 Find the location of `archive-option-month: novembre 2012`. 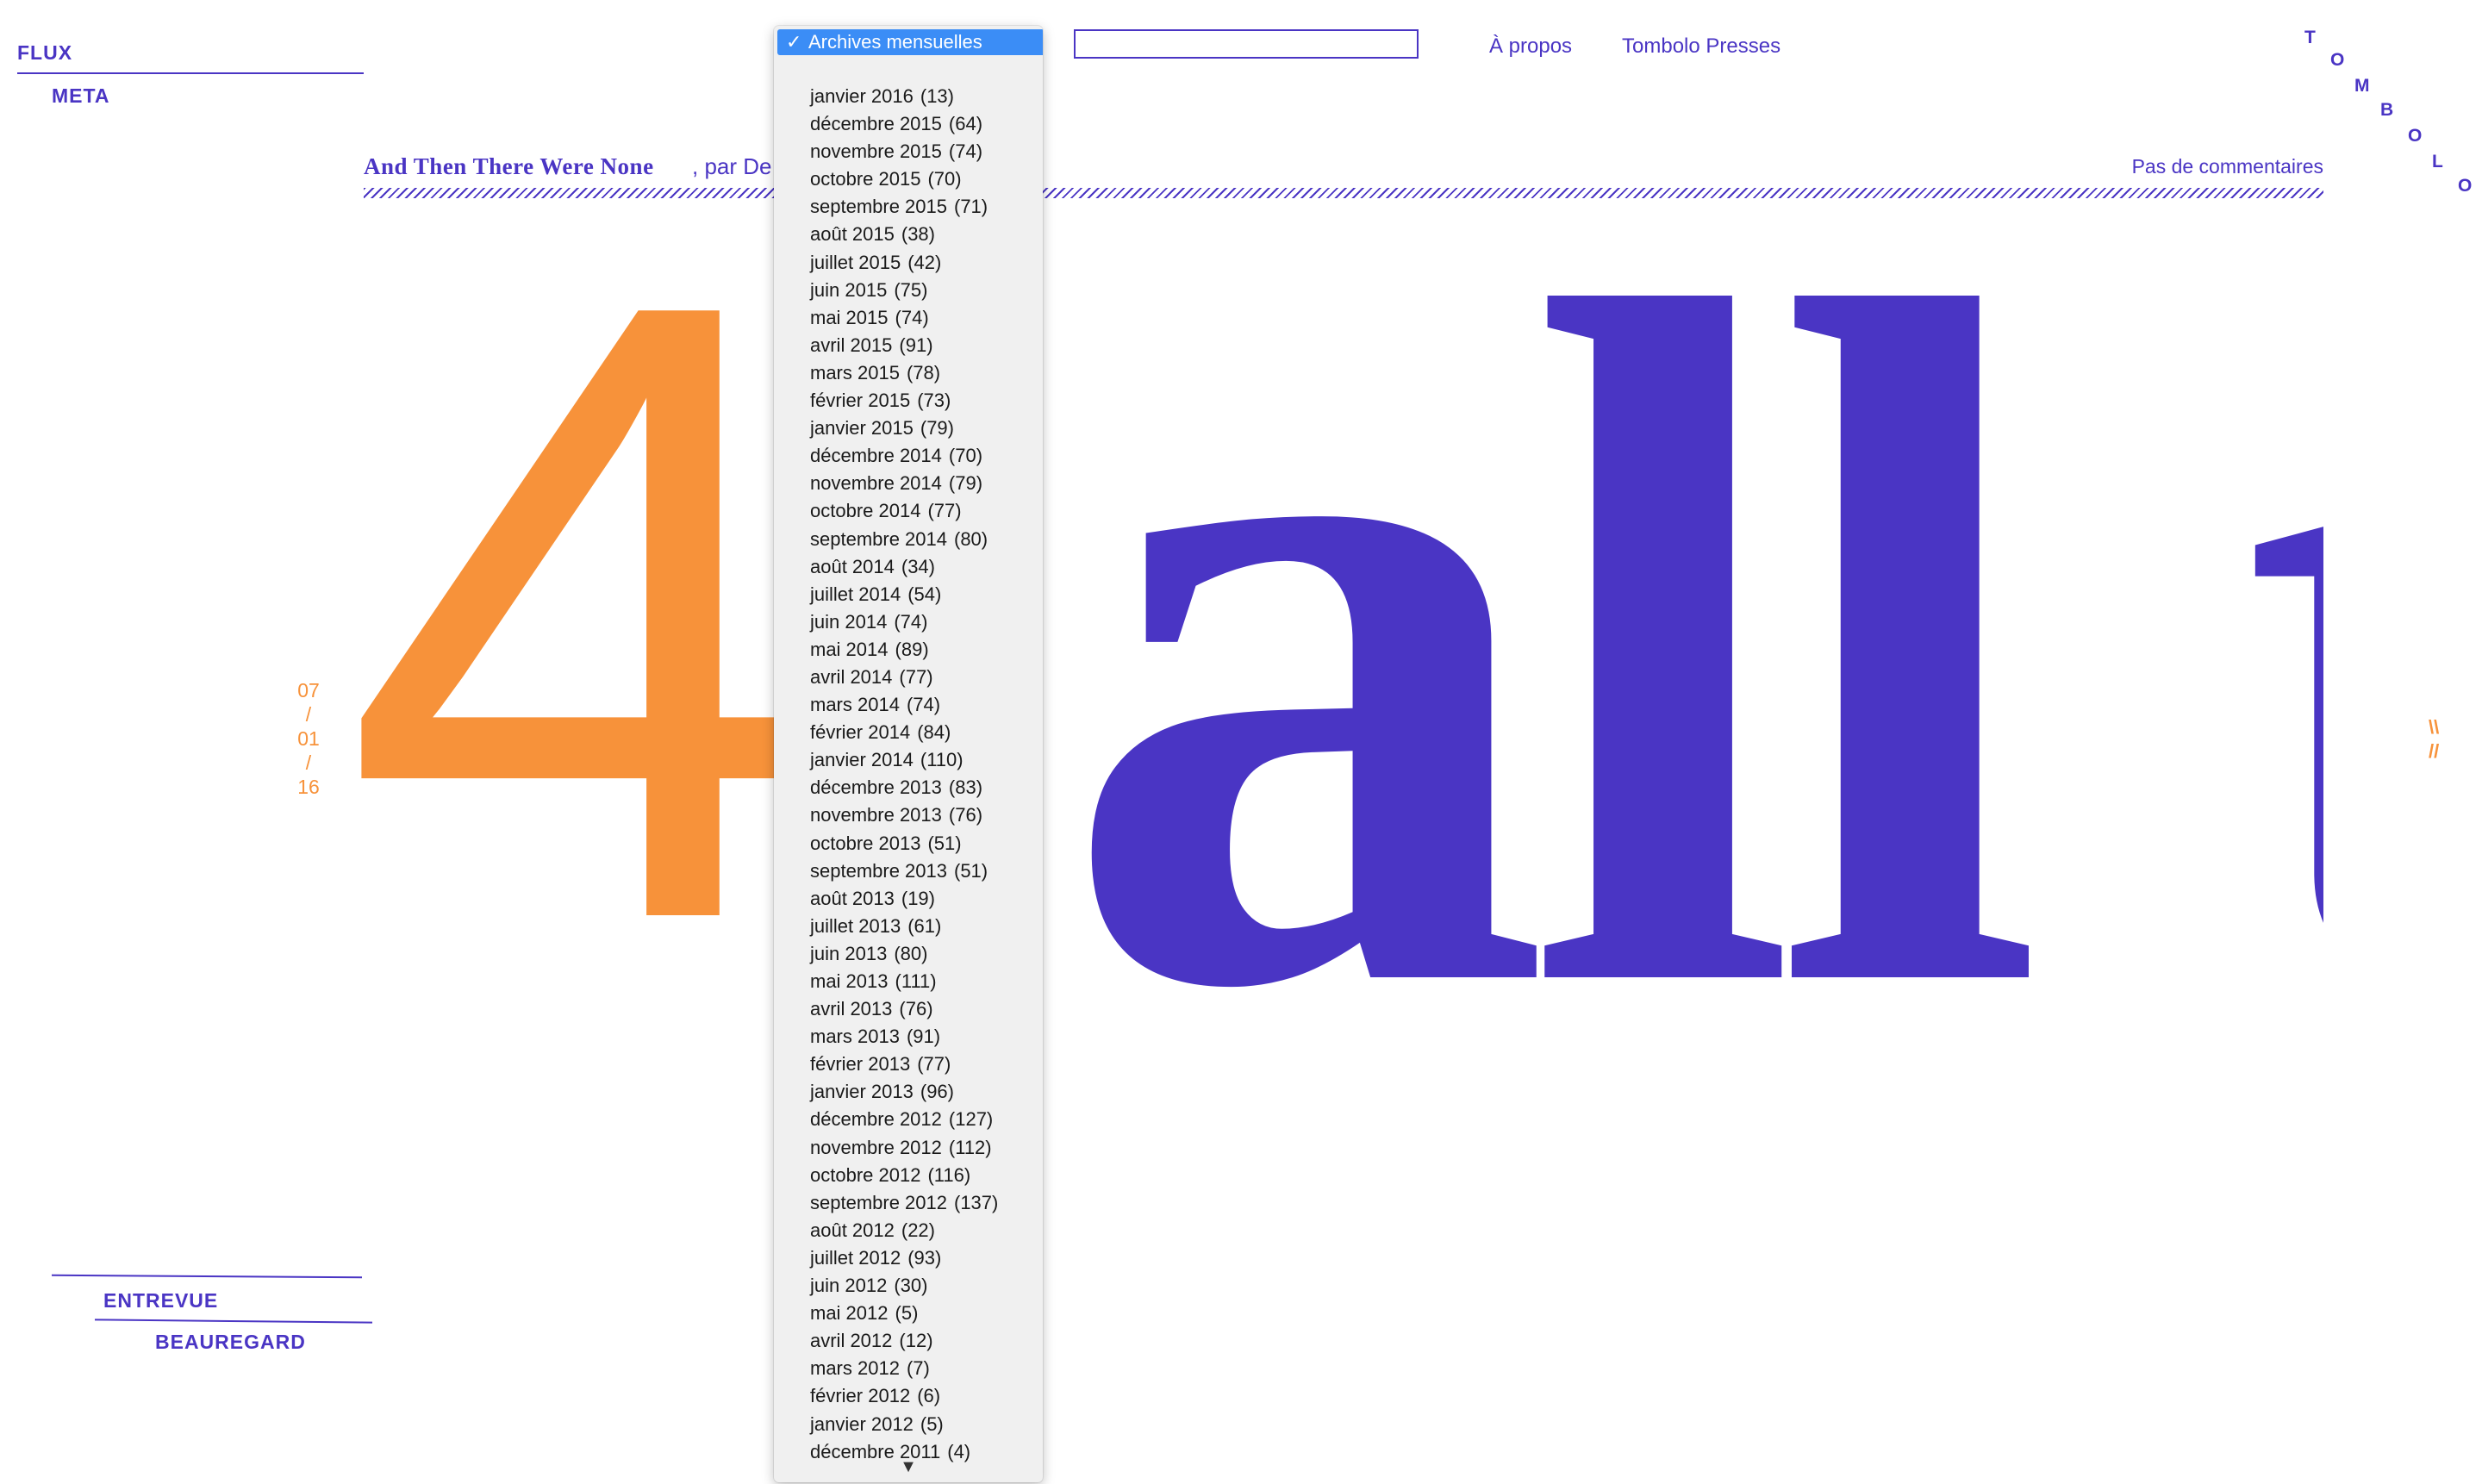

archive-option-month: novembre 2012 is located at coordinates (876, 1147).